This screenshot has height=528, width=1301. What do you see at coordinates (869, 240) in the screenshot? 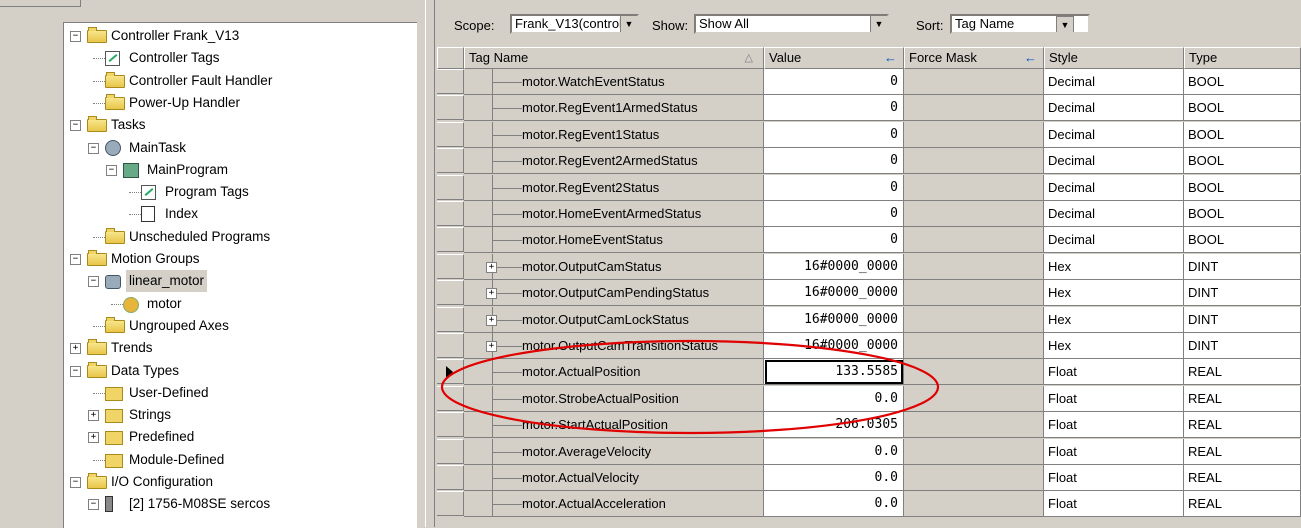
I see `table-row: motor.HomeEventStatus 0 Decimal BOOL` at bounding box center [869, 240].